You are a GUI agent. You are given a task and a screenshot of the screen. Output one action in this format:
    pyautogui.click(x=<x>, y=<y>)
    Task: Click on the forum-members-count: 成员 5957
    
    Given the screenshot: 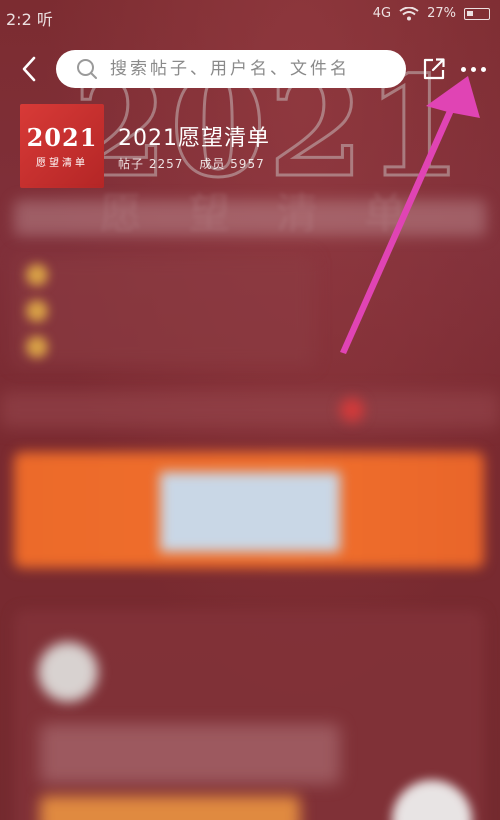 What is the action you would take?
    pyautogui.click(x=232, y=164)
    